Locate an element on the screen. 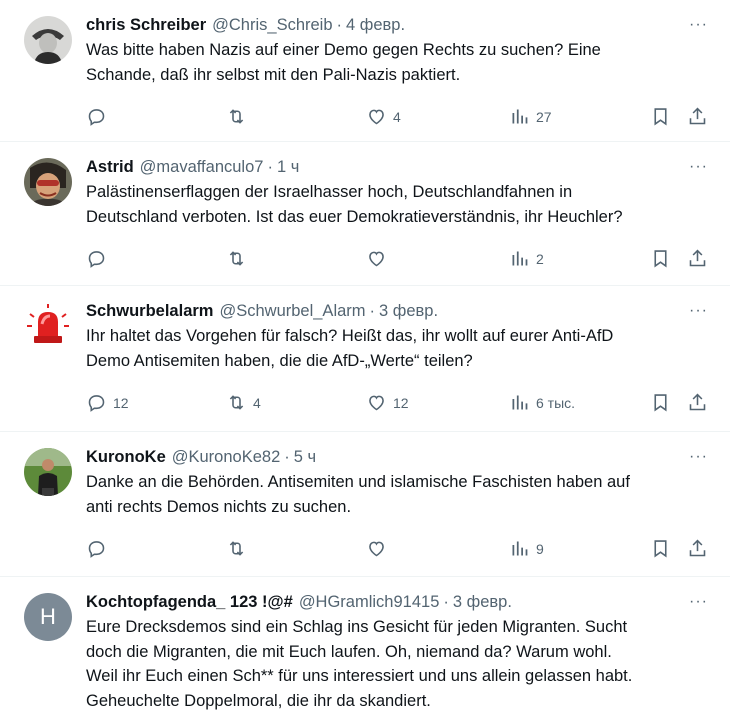 This screenshot has height=726, width=730. retweet-button: 4 is located at coordinates (243, 402).